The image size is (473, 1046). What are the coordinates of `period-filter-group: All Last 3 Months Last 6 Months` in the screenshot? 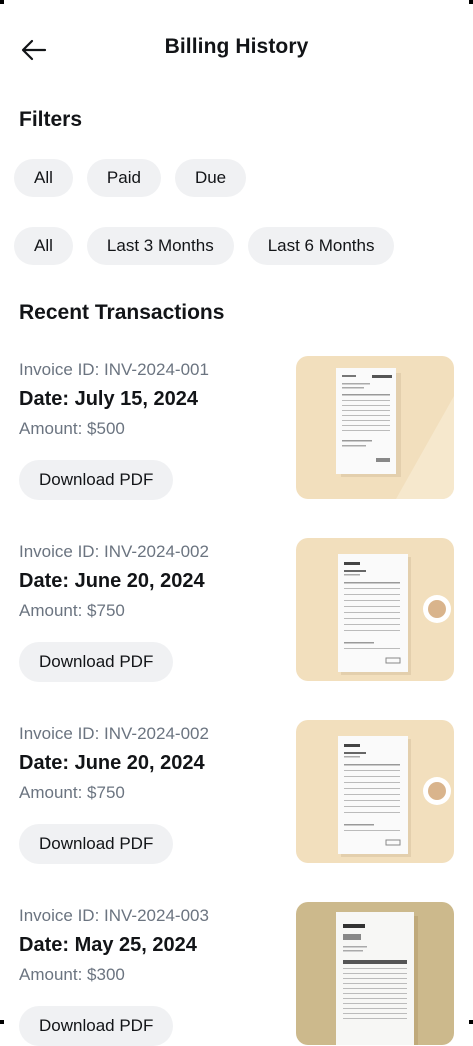 It's located at (204, 246).